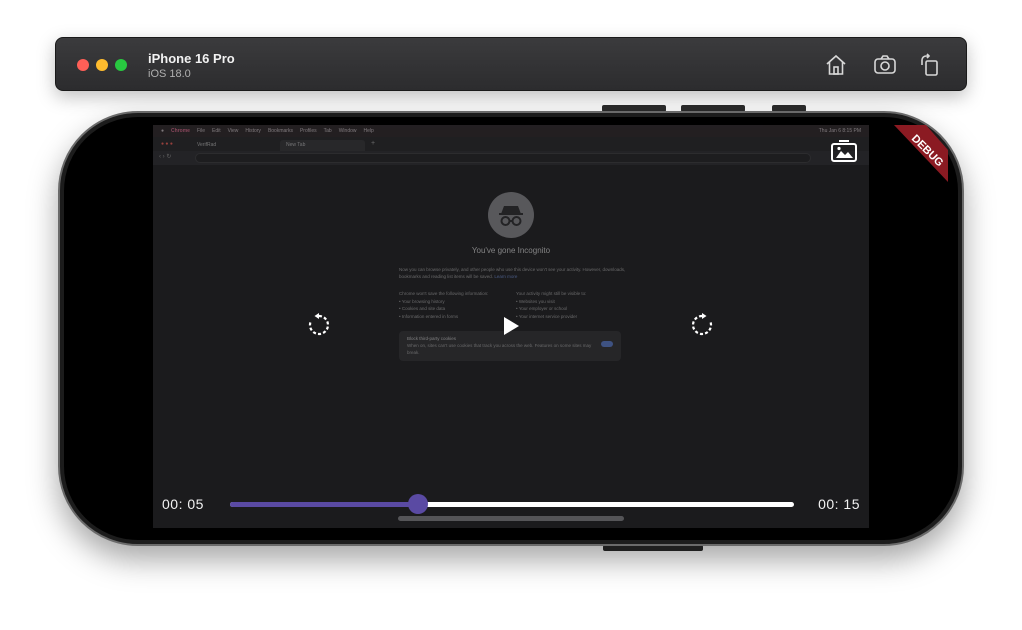  I want to click on menu-item: Chrome, so click(180, 131).